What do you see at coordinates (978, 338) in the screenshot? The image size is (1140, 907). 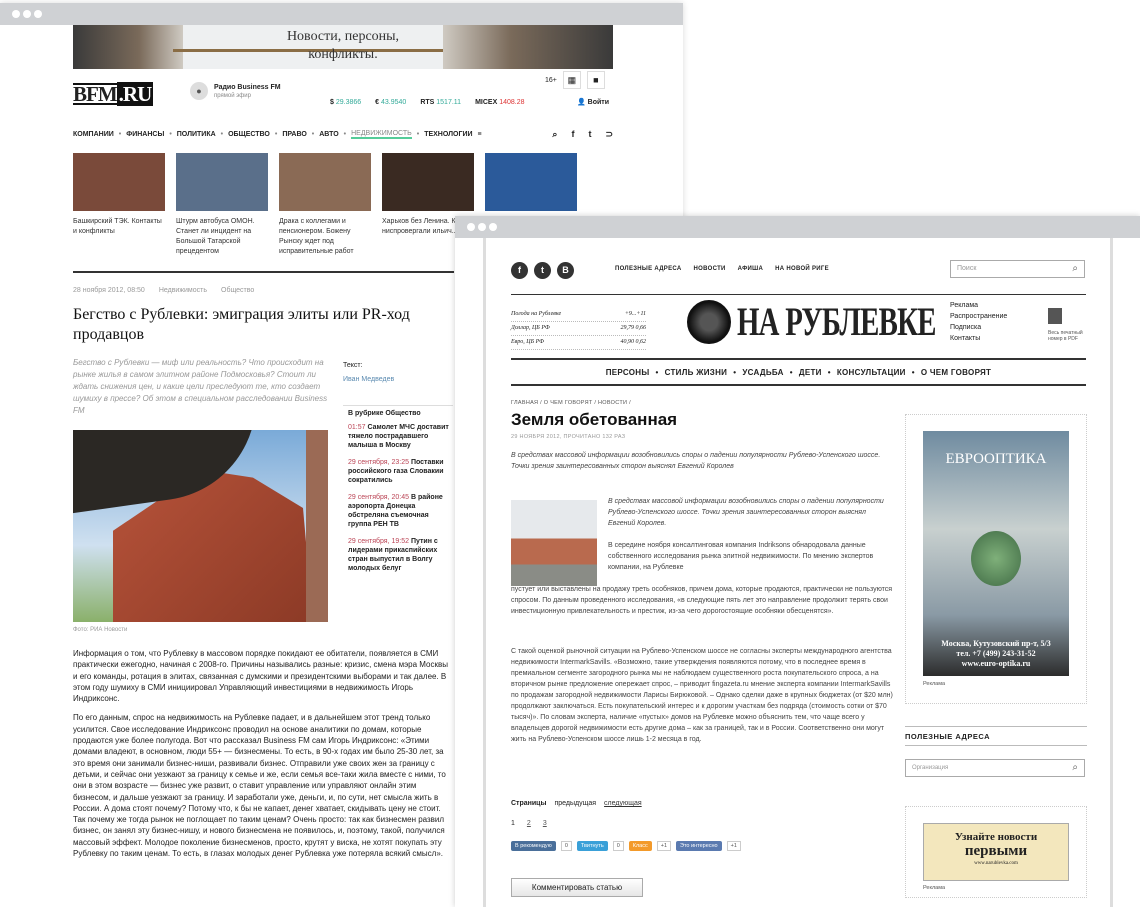 I see `right-link: Контакты` at bounding box center [978, 338].